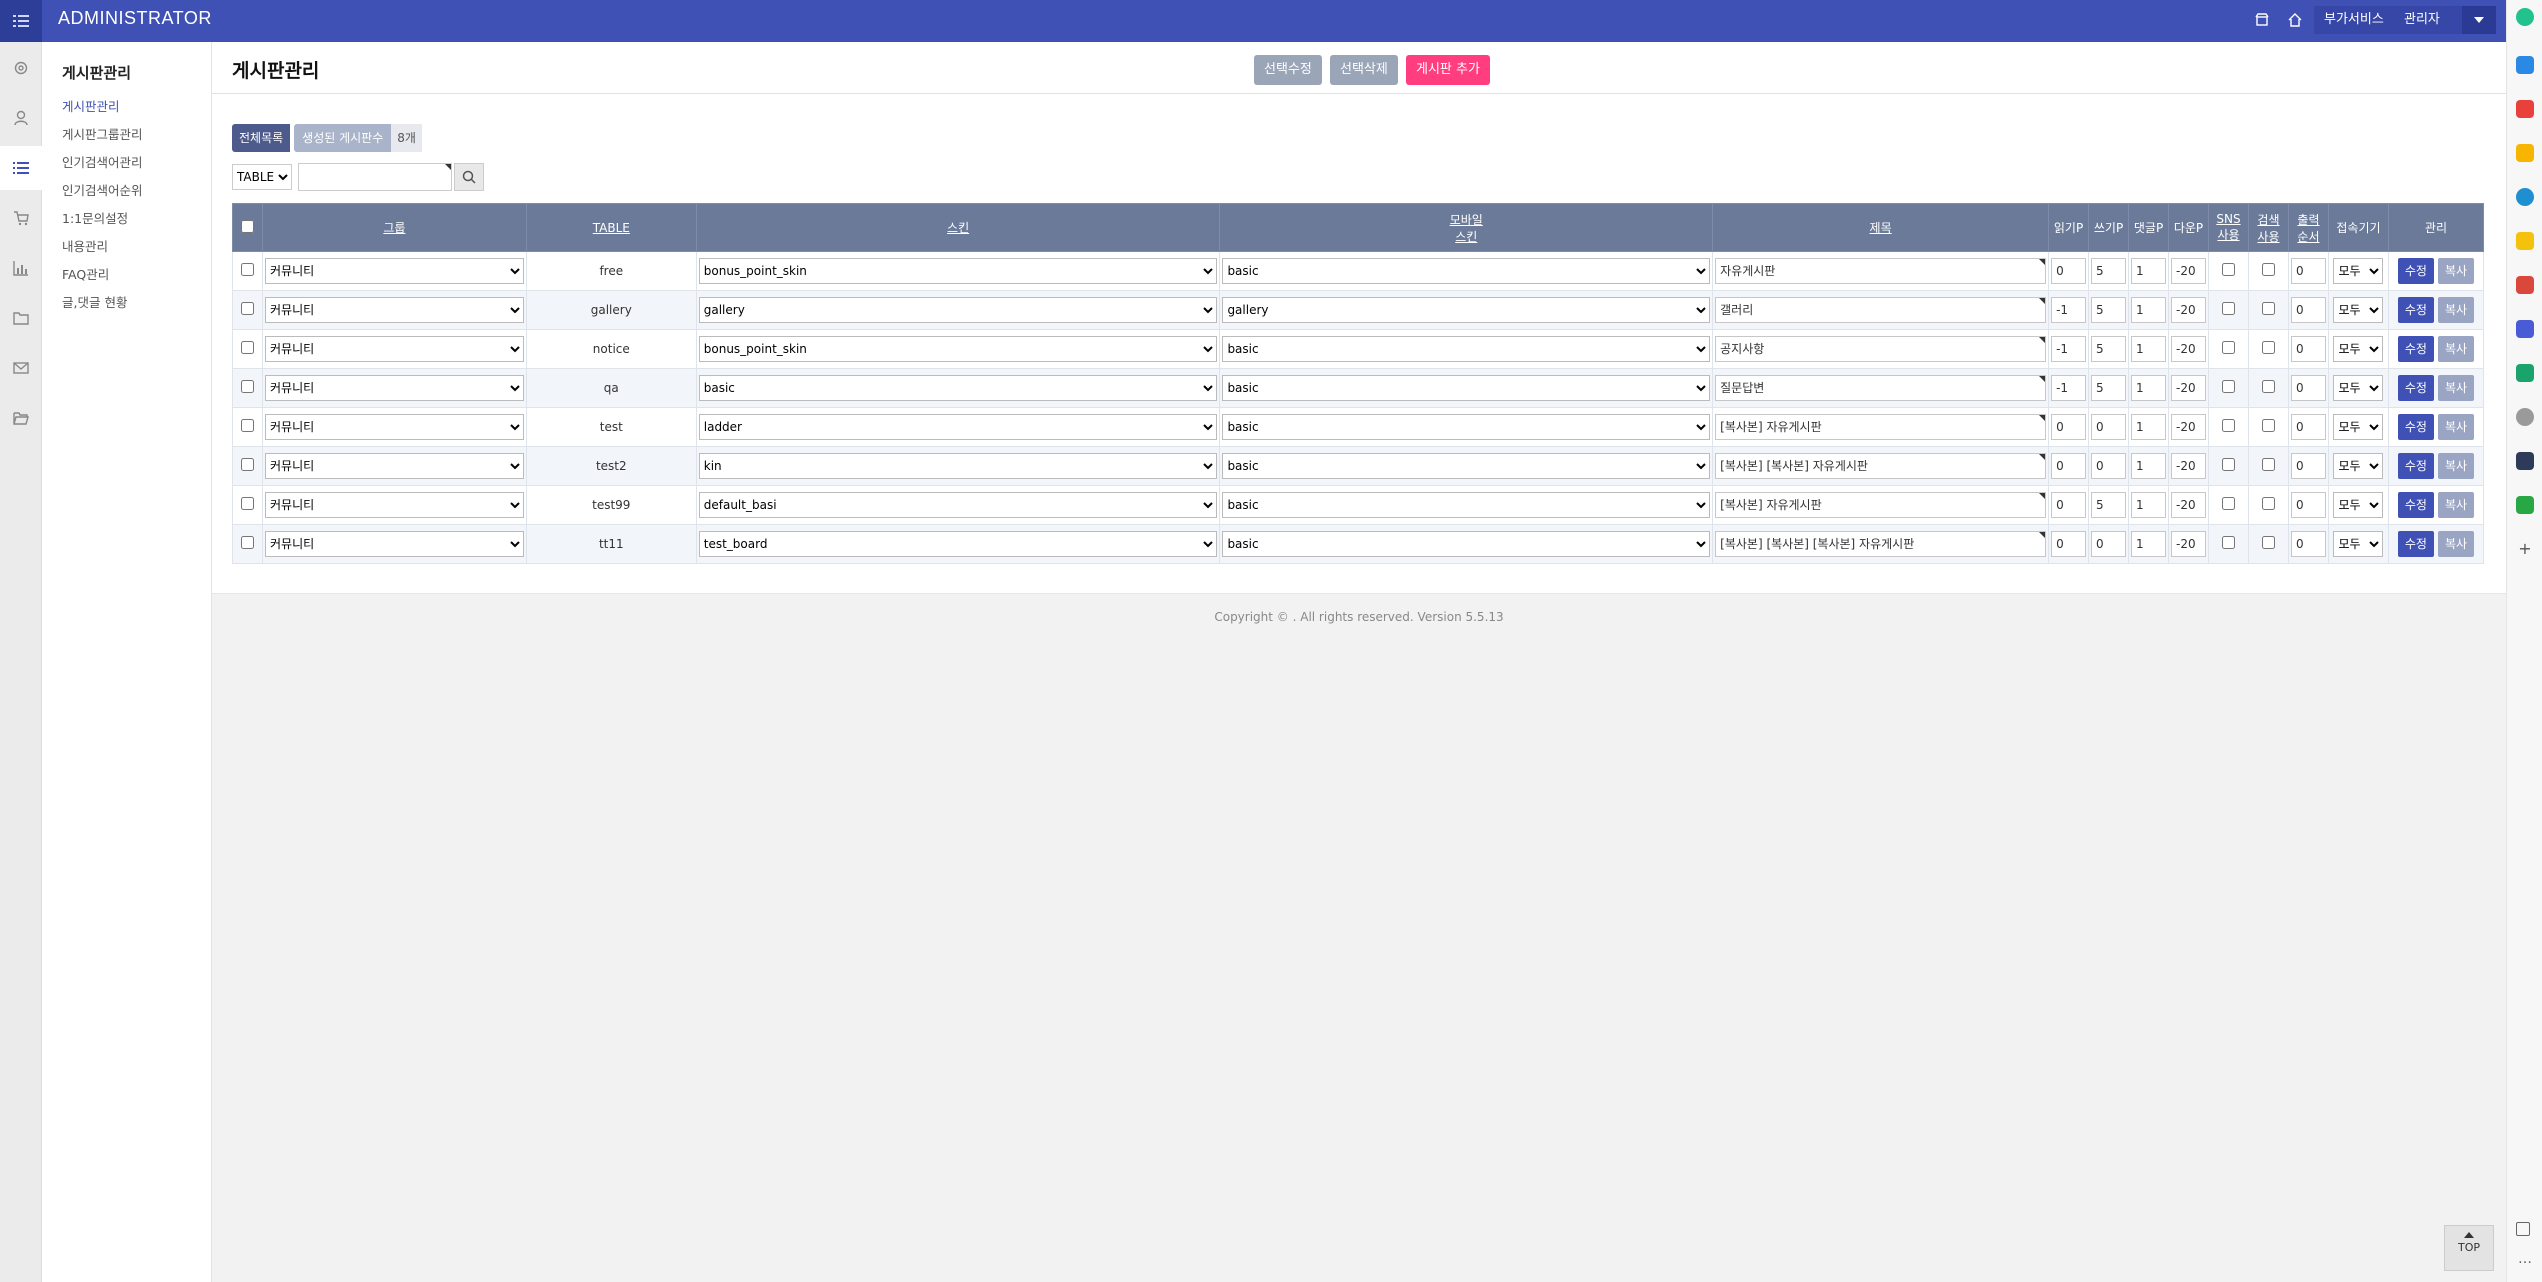 Image resolution: width=2542 pixels, height=1282 pixels. I want to click on skin-select: basic, so click(958, 388).